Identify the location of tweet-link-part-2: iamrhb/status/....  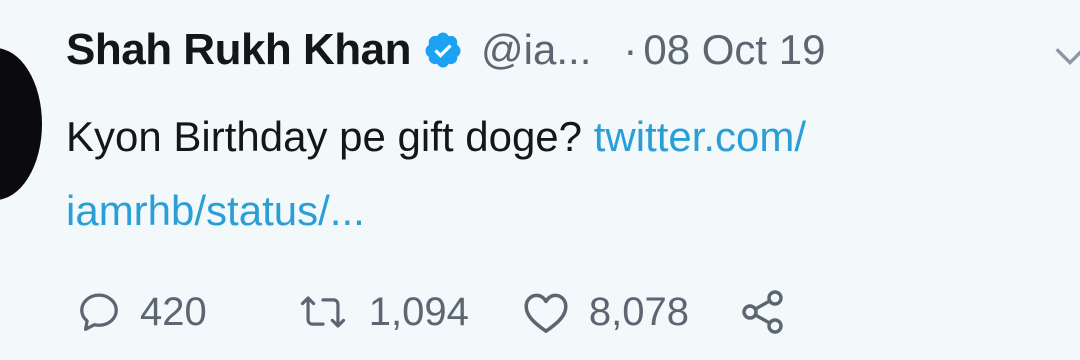
(215, 210).